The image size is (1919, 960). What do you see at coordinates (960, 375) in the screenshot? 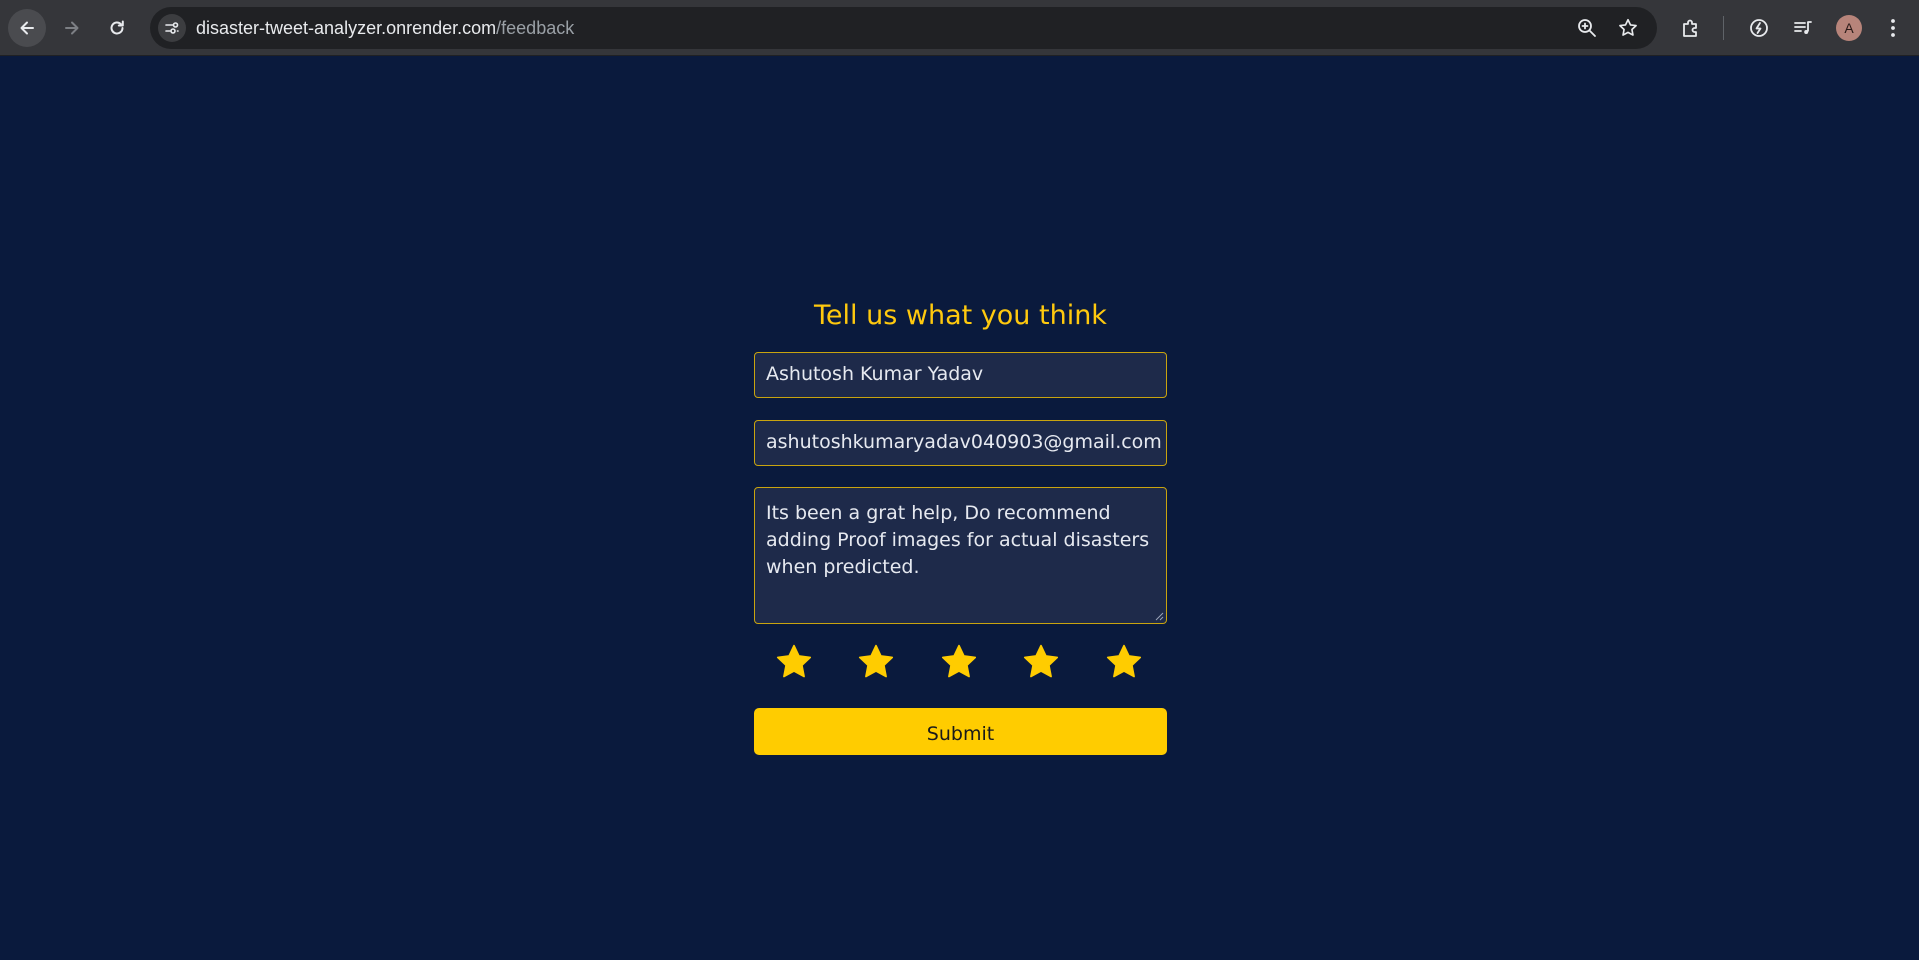
I see `name-input: Ashutosh Kumar Yadav` at bounding box center [960, 375].